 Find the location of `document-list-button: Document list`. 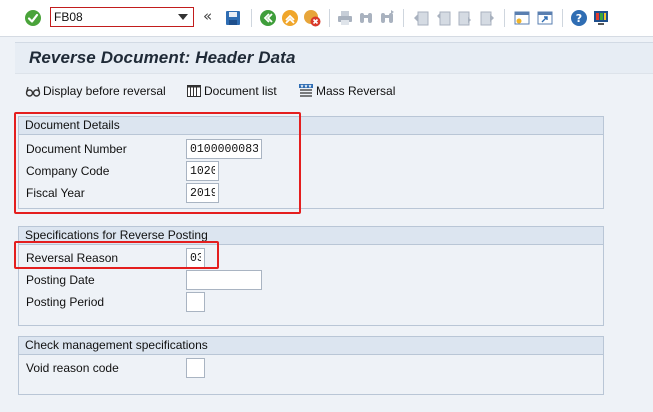

document-list-button: Document list is located at coordinates (231, 91).